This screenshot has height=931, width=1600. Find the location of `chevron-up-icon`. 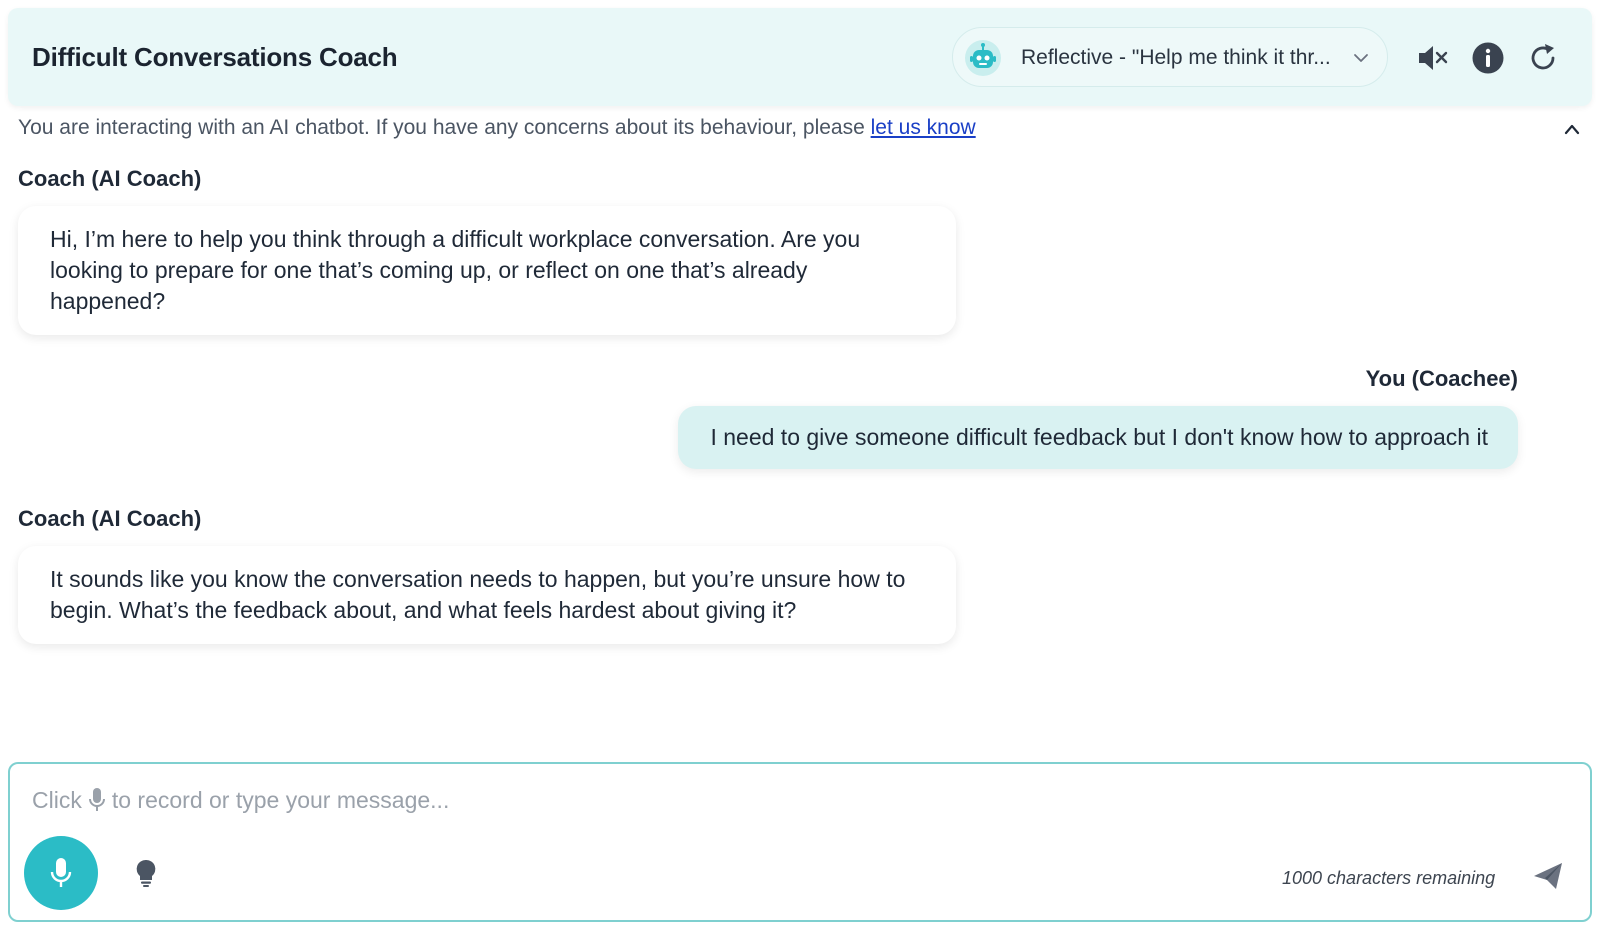

chevron-up-icon is located at coordinates (1572, 129).